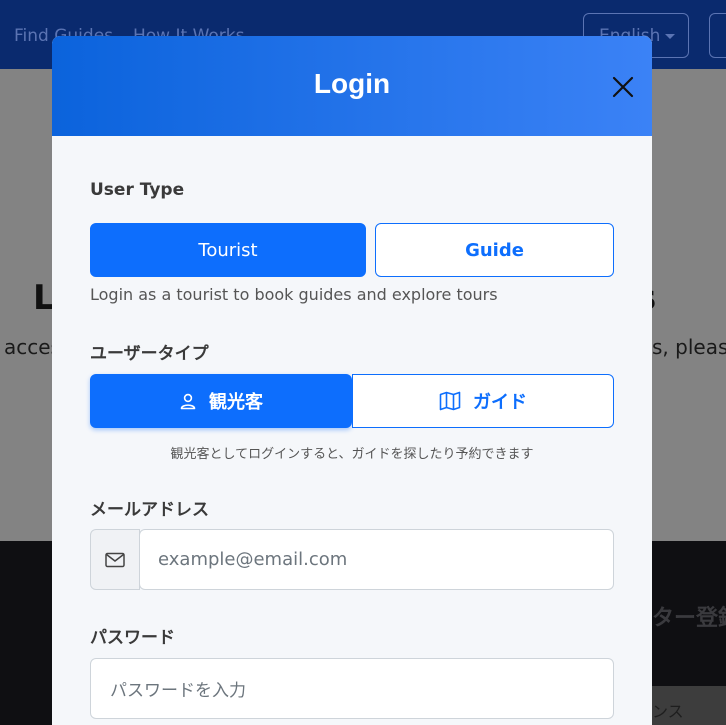  I want to click on email-input-group: example@email.com, so click(352, 559).